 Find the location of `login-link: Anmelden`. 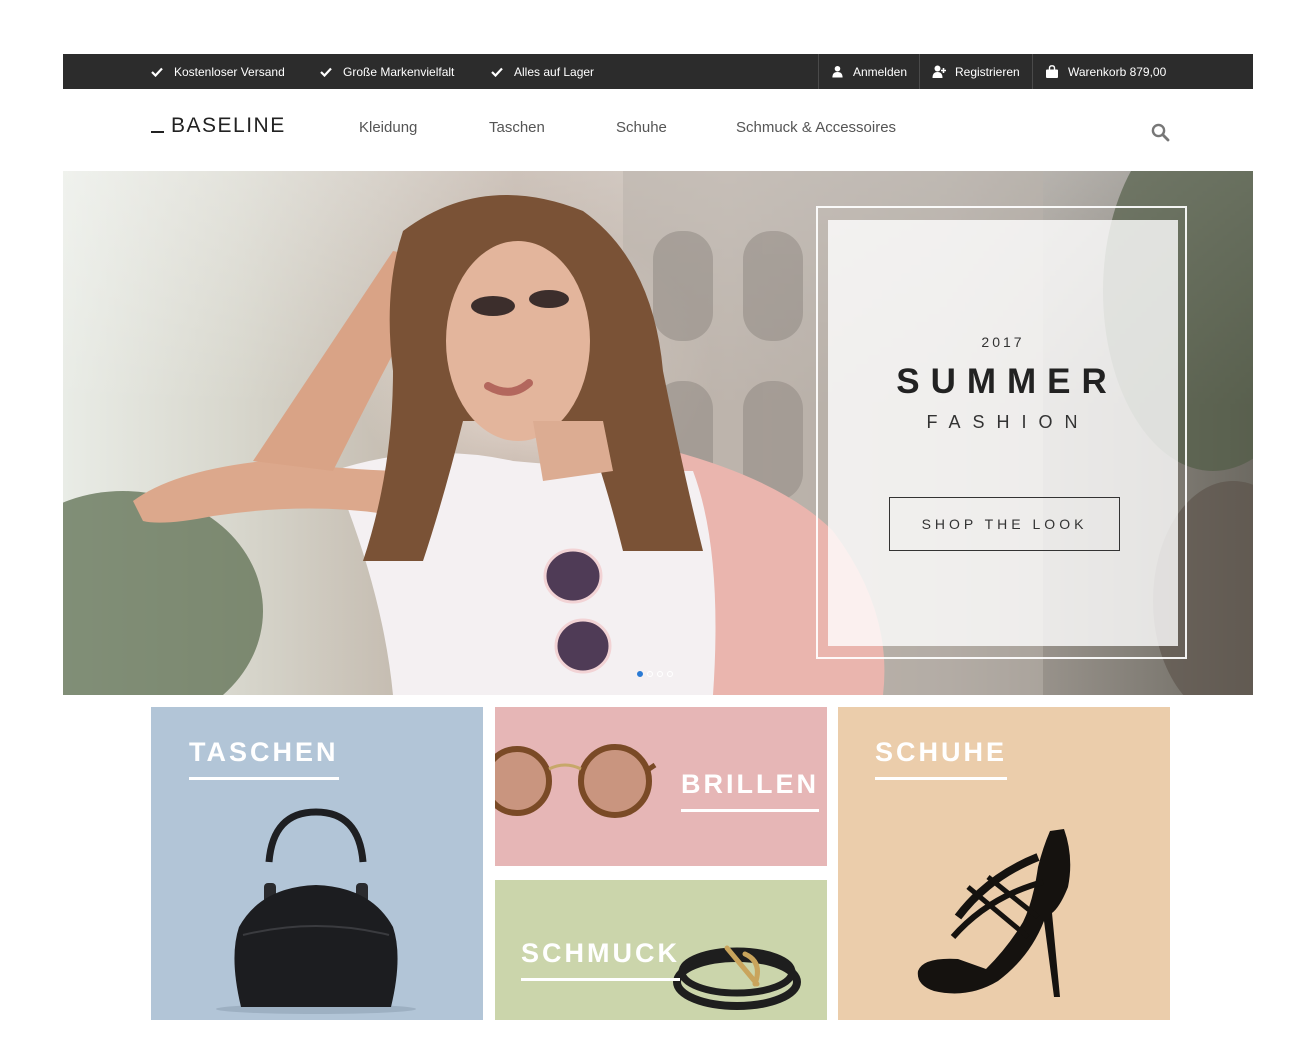

login-link: Anmelden is located at coordinates (868, 71).